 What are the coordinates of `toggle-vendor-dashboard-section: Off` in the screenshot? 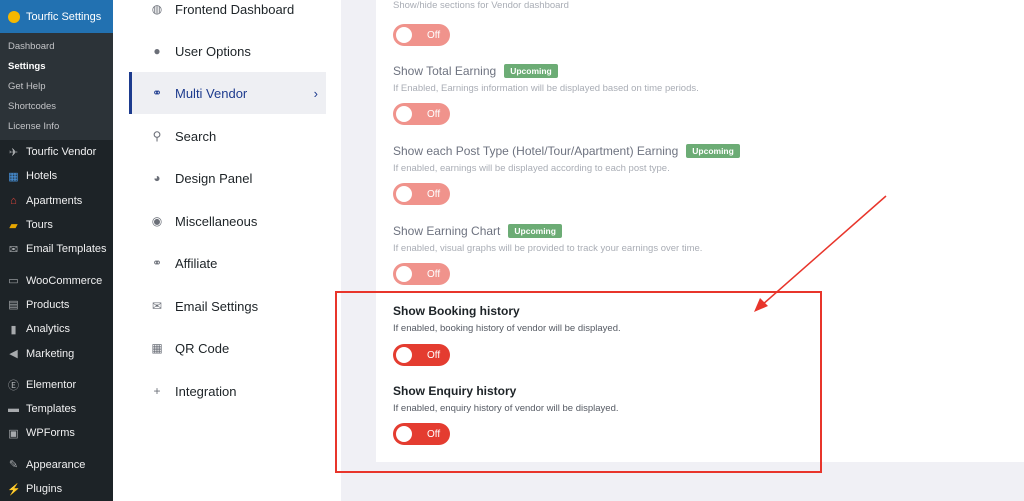 It's located at (421, 35).